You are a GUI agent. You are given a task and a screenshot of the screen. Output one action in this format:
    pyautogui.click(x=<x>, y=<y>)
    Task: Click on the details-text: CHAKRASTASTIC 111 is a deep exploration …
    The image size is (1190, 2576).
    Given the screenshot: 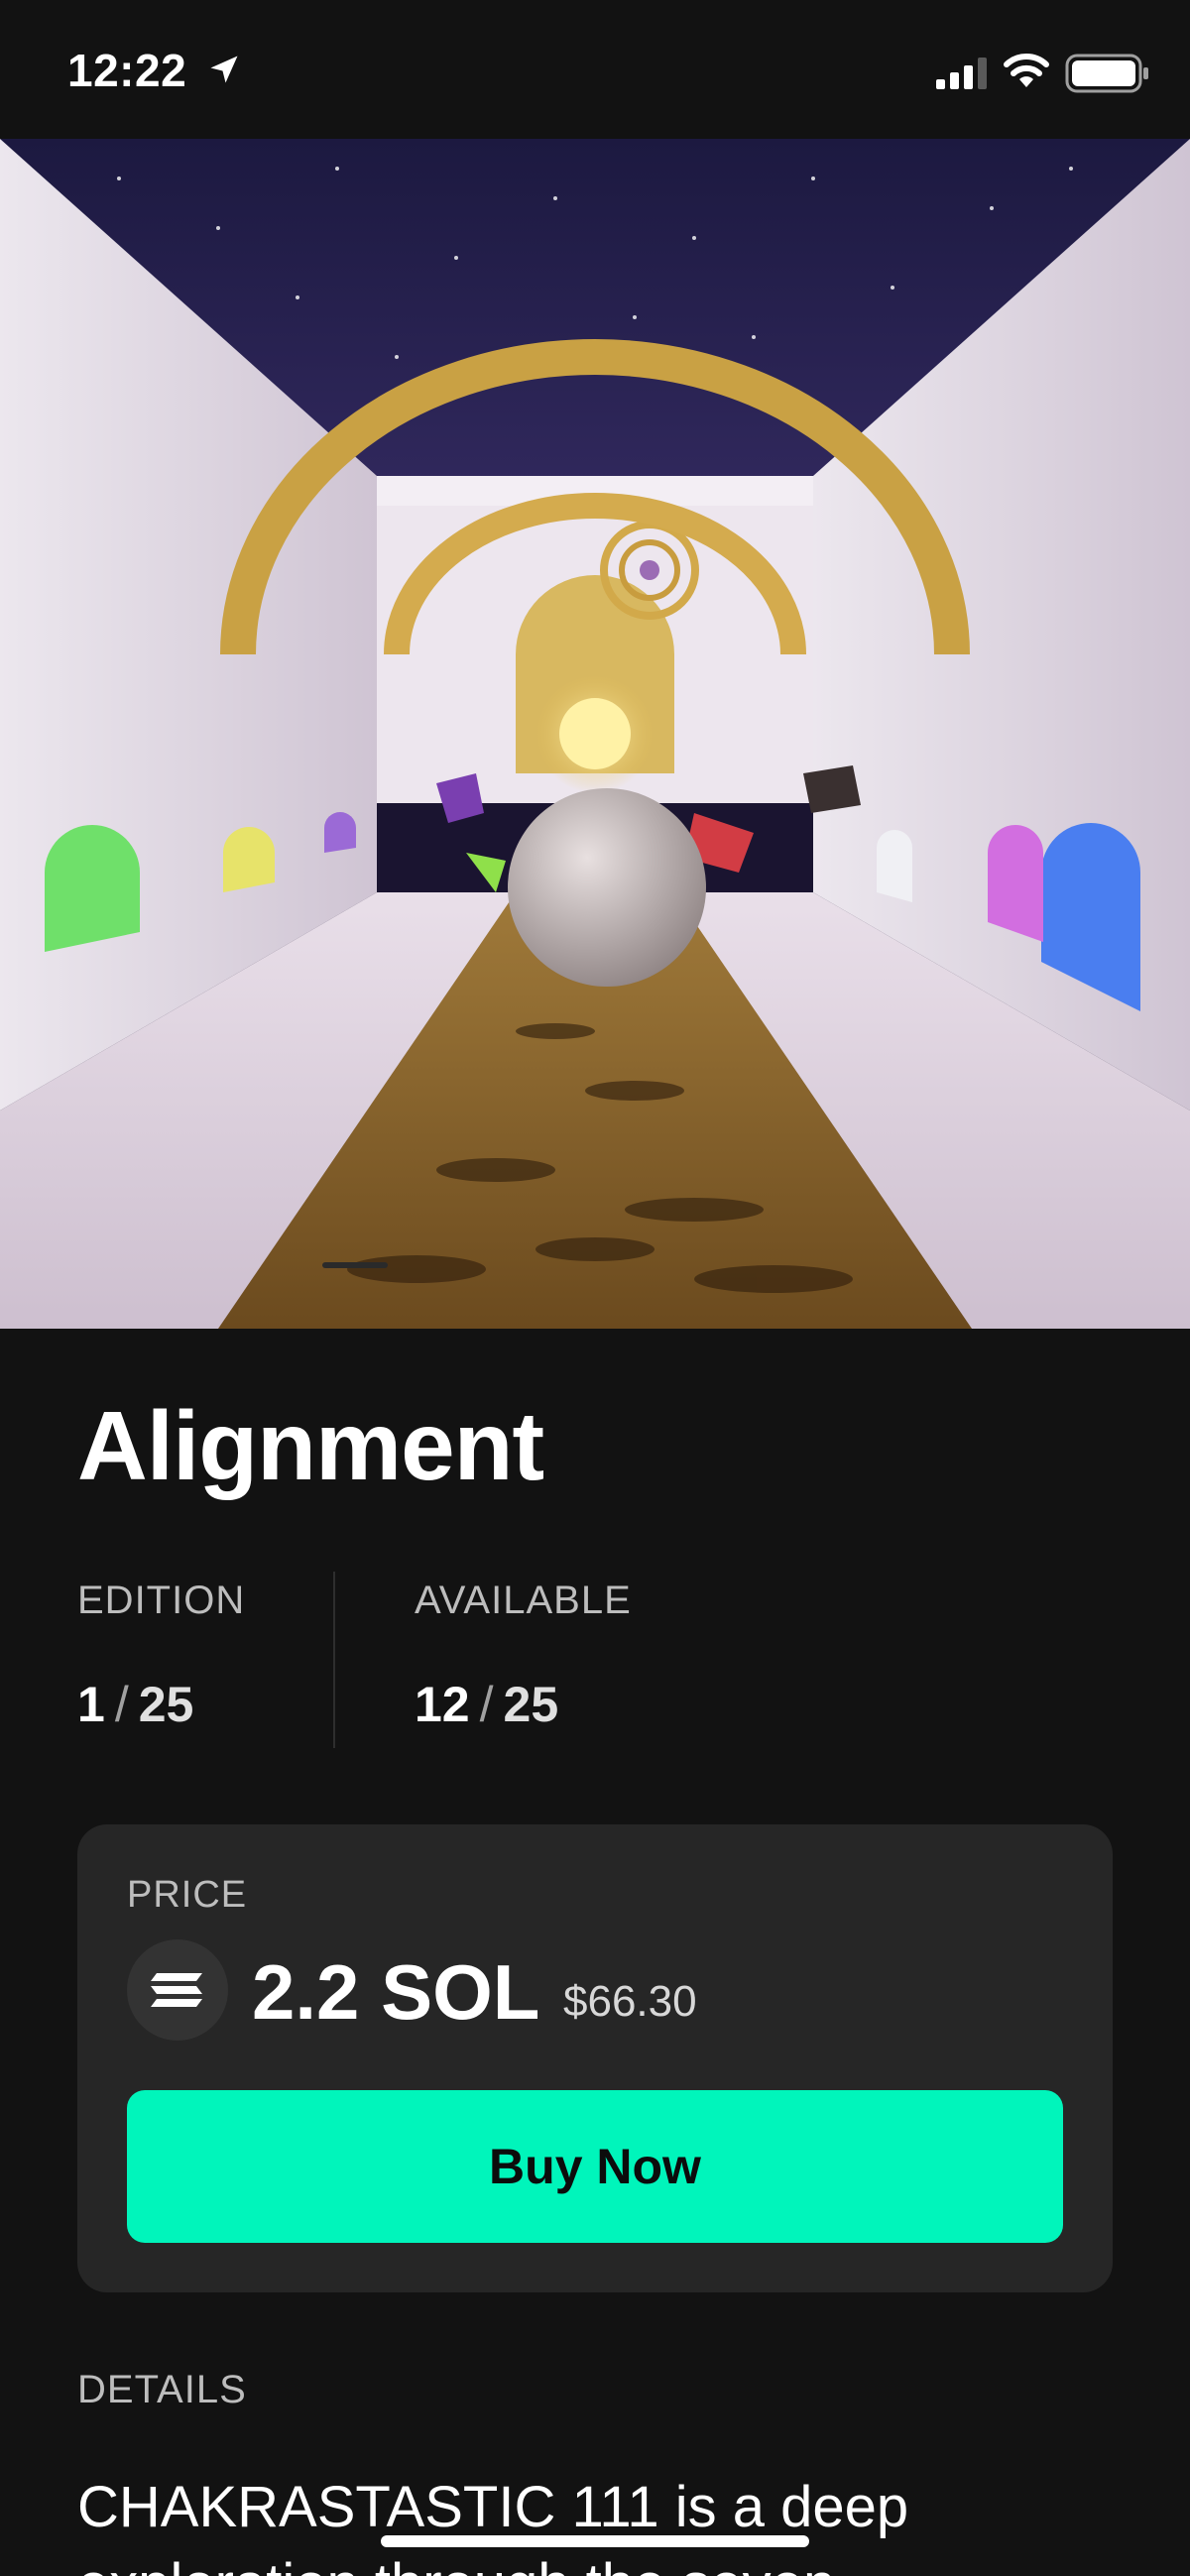 What is the action you would take?
    pyautogui.click(x=493, y=2525)
    